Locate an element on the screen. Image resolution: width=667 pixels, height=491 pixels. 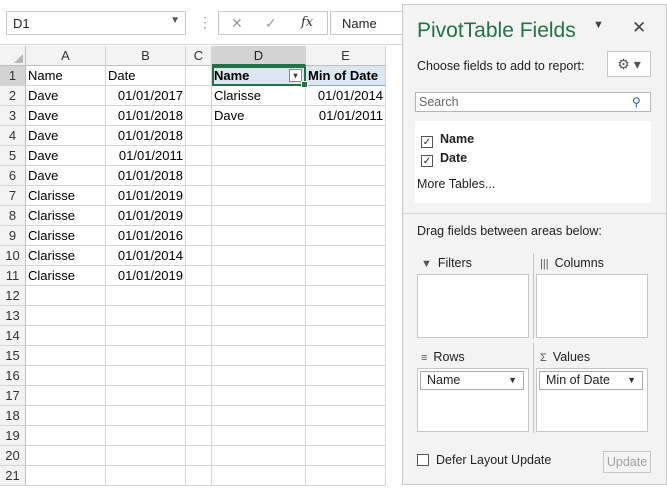
defer-layout-update: Defer Layout Update is located at coordinates (484, 460).